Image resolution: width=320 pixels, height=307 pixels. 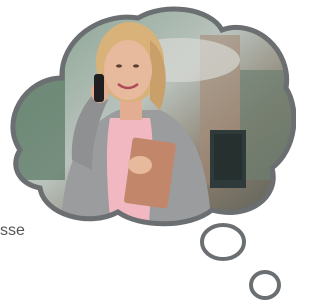 What do you see at coordinates (223, 242) in the screenshot?
I see `thought-circle-large` at bounding box center [223, 242].